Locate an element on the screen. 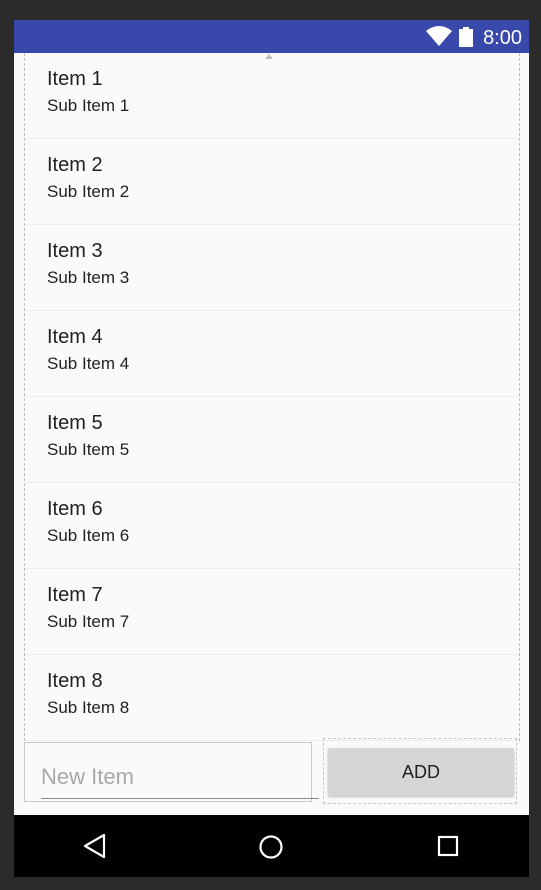 This screenshot has height=890, width=541. recents-icon is located at coordinates (449, 847).